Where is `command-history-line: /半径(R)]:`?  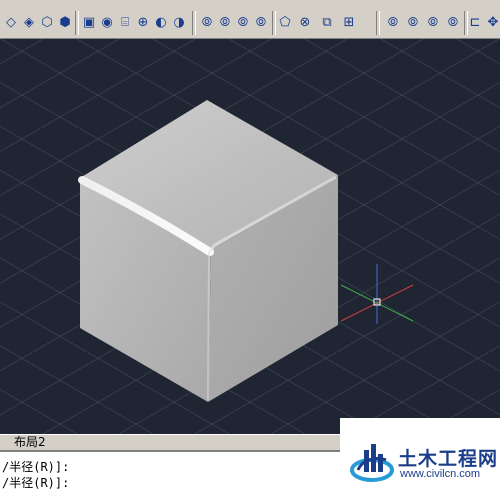
command-history-line: /半径(R)]: is located at coordinates (36, 467).